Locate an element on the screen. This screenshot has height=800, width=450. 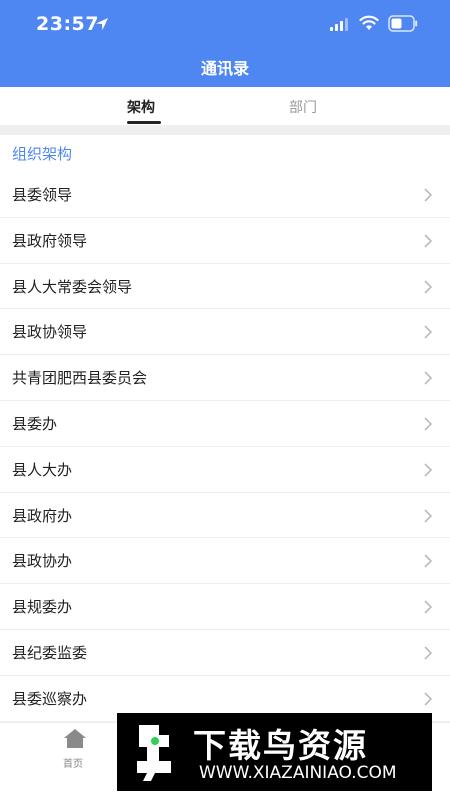
watermark-banner: 下载鸟资源 WWW.XIAZAINIAO.COM is located at coordinates (274, 752).